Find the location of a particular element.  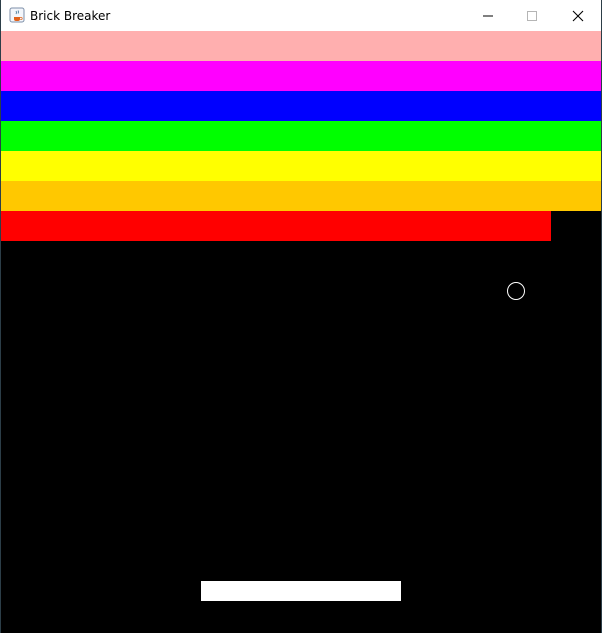

ball is located at coordinates (516, 291).